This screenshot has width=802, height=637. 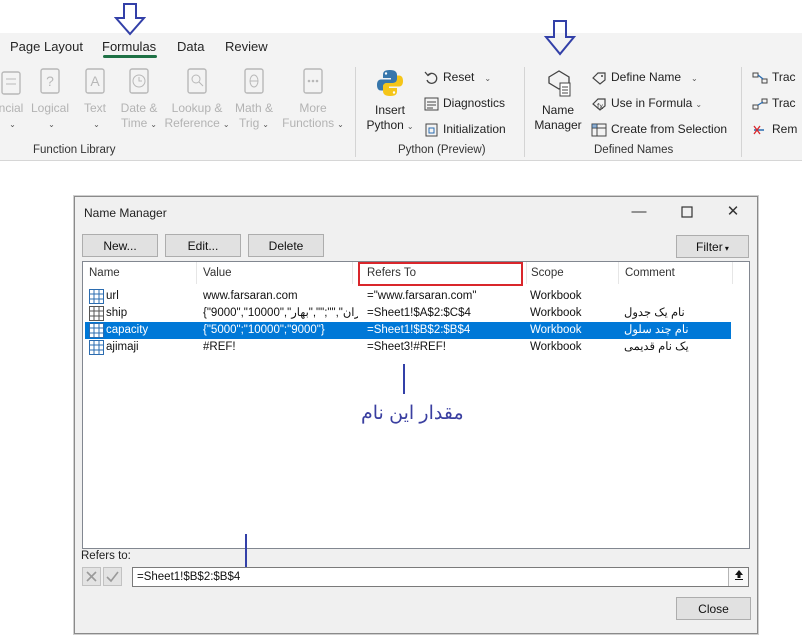 What do you see at coordinates (774, 129) in the screenshot?
I see `remove-arrows-button: Rem` at bounding box center [774, 129].